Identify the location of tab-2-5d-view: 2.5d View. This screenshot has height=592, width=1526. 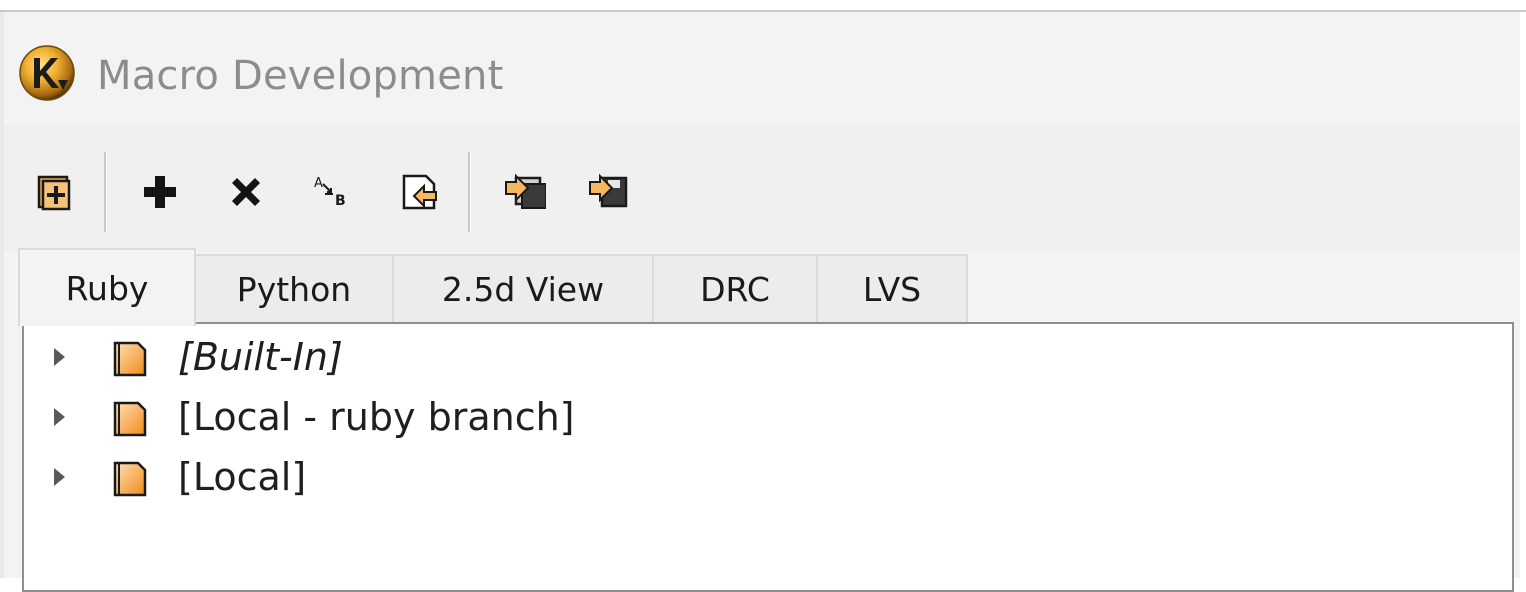
(523, 288).